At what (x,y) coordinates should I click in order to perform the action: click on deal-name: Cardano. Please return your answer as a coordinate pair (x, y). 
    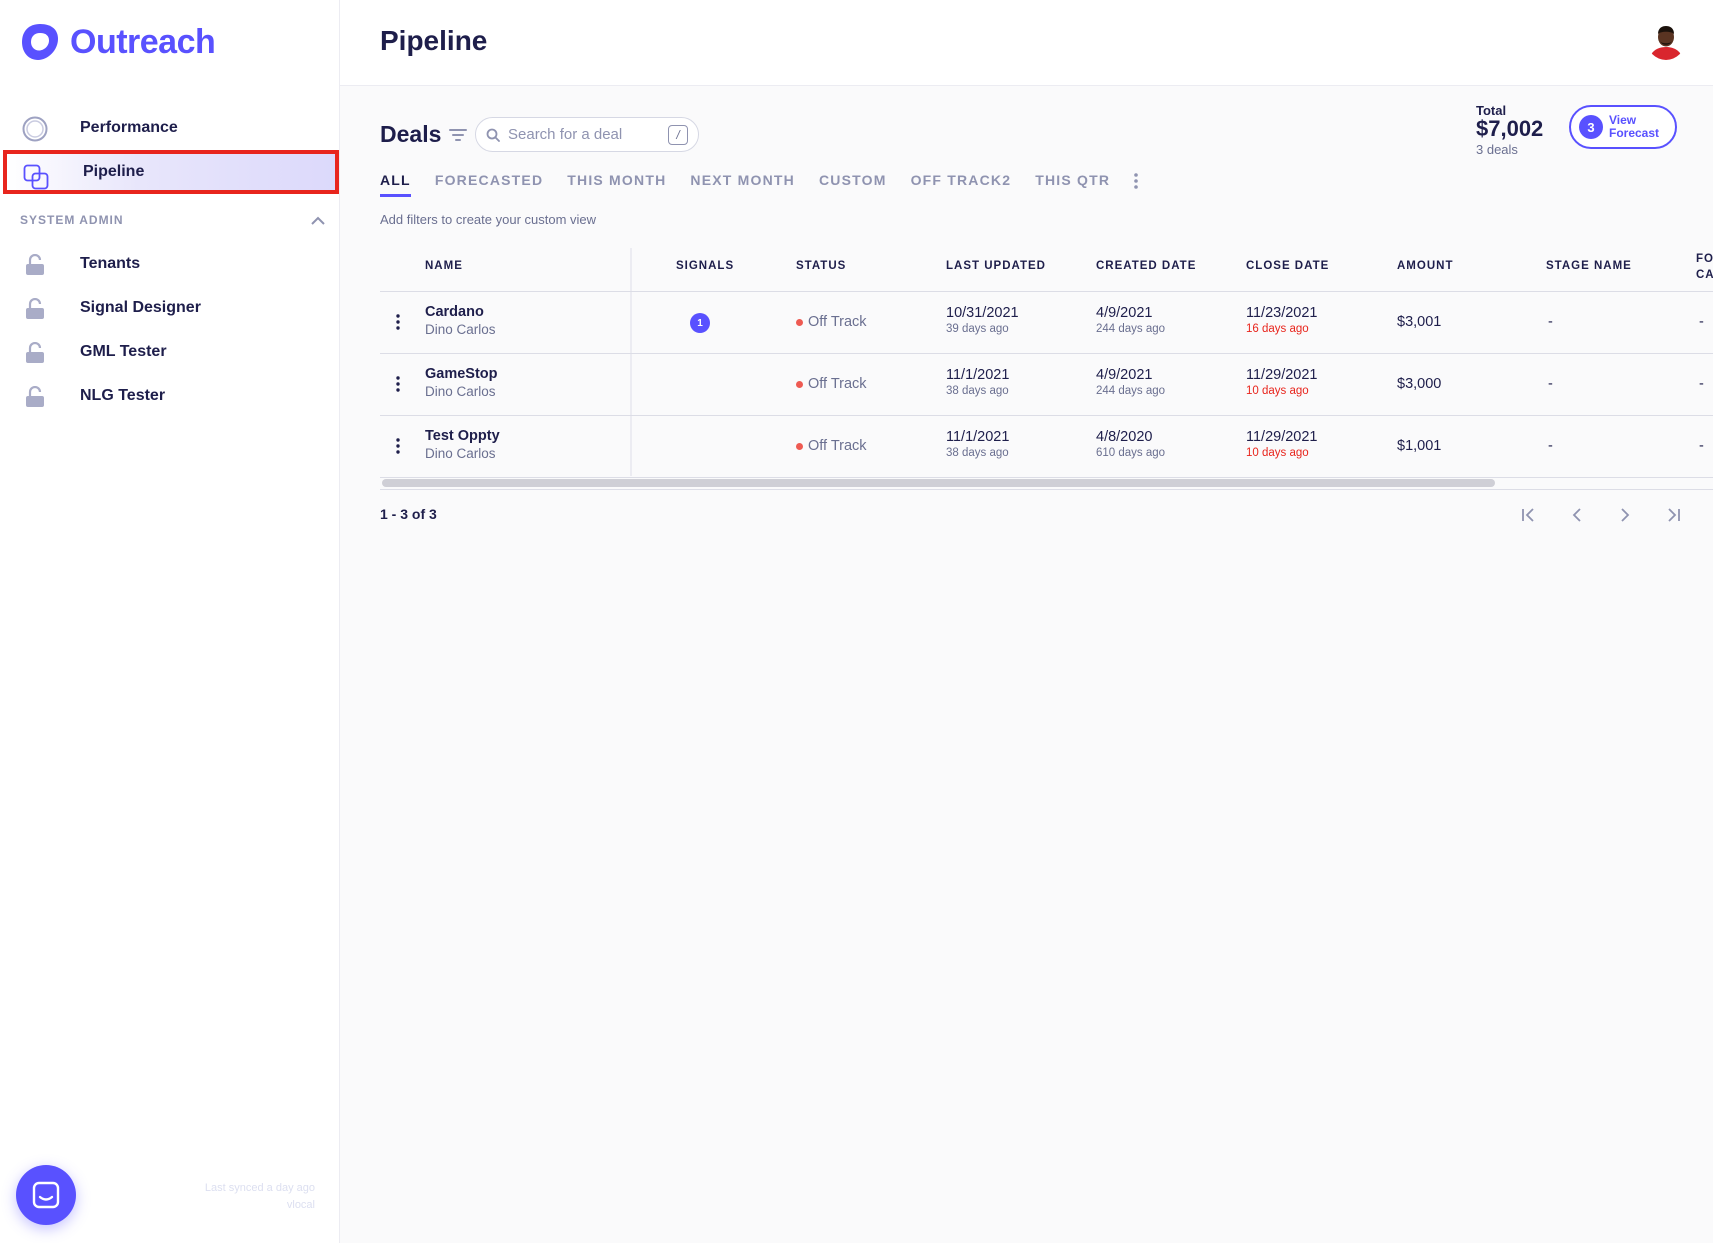
    Looking at the image, I should click on (460, 312).